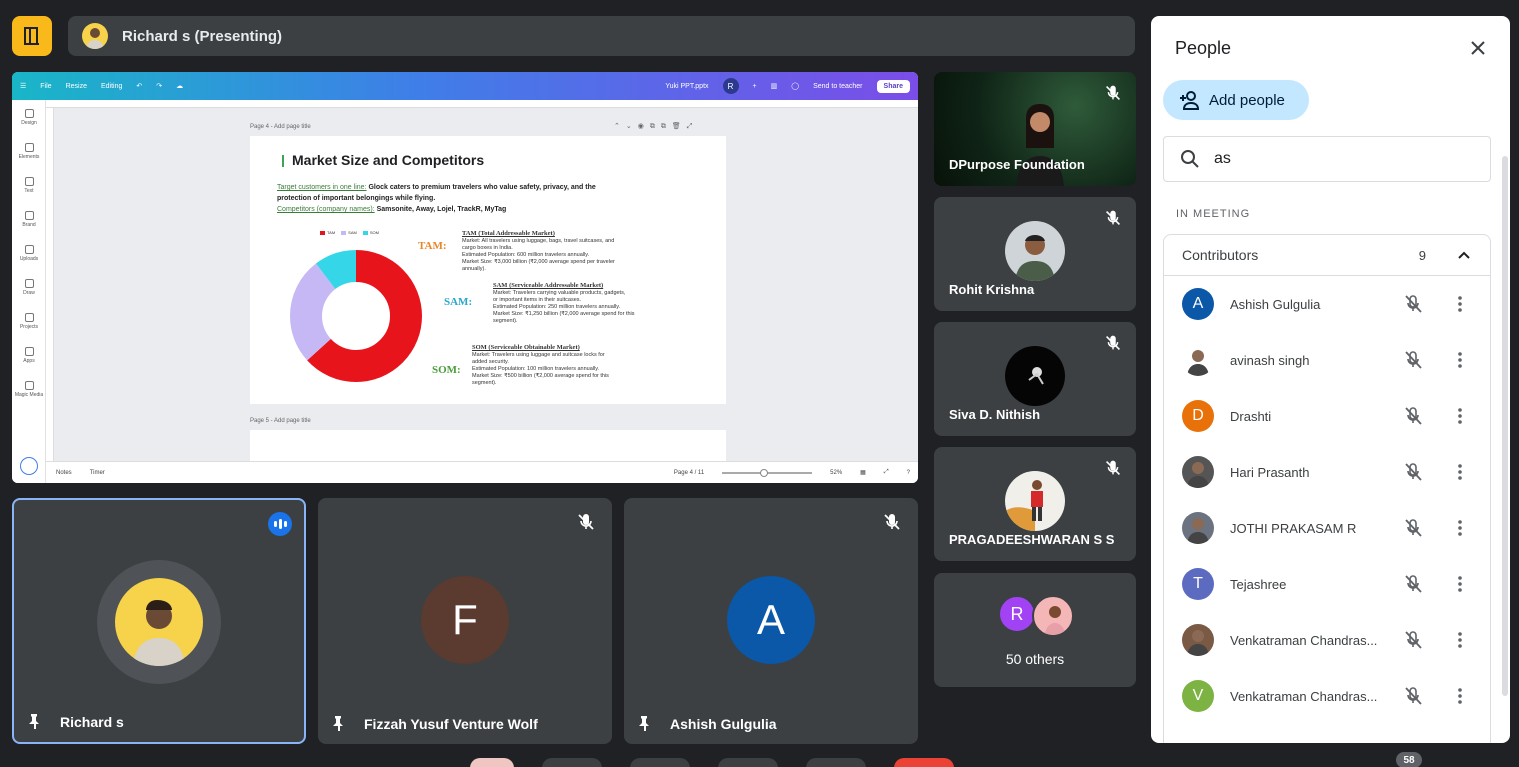 This screenshot has width=1519, height=767. Describe the element at coordinates (1035, 379) in the screenshot. I see `side-tile-siva: Siva D. Nithish` at that location.